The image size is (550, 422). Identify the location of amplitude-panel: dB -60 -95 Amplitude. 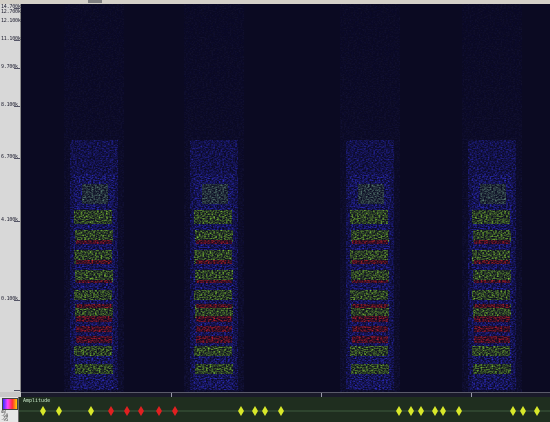
(275, 409).